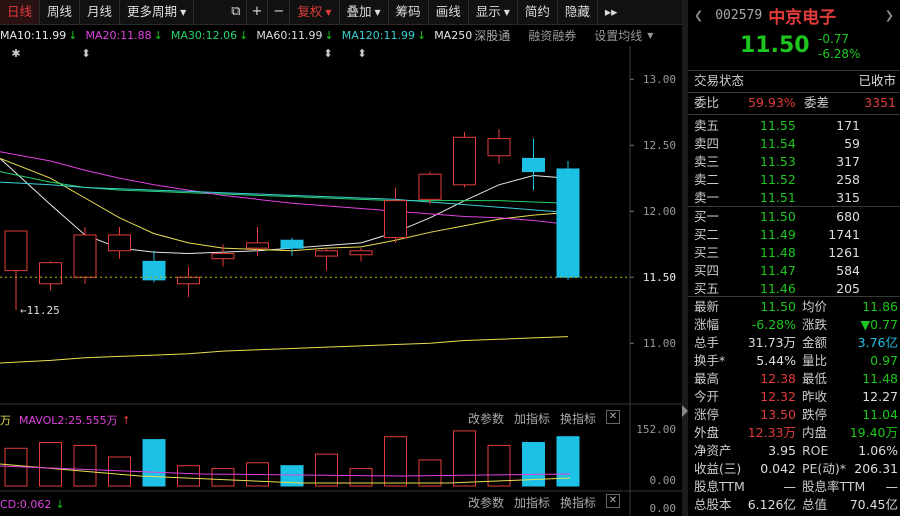 The width and height of the screenshot is (900, 516). What do you see at coordinates (794, 198) in the screenshot?
I see `ask-row: 卖一 11.51 315` at bounding box center [794, 198].